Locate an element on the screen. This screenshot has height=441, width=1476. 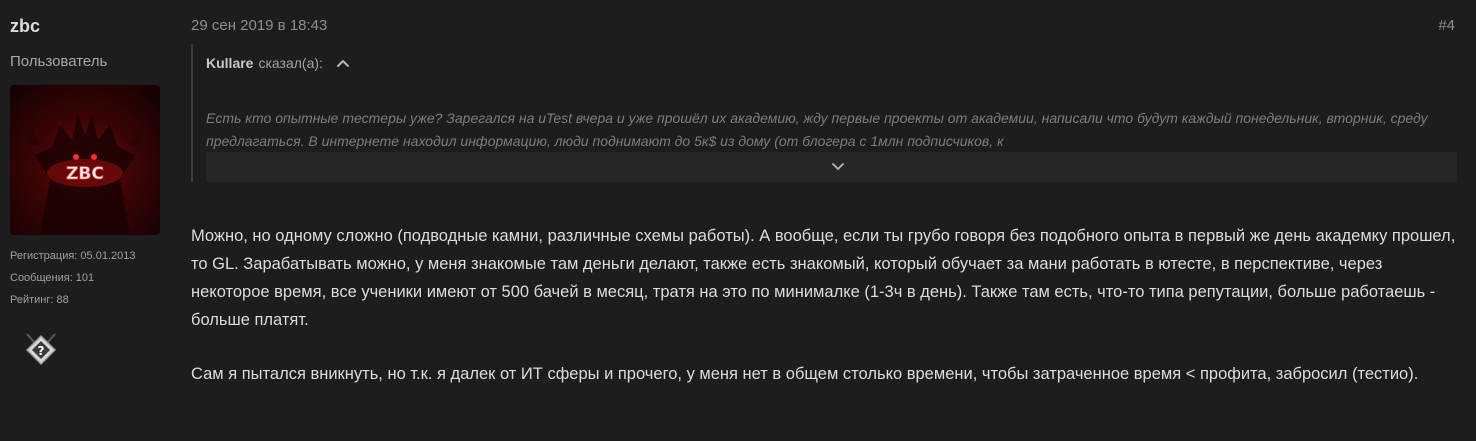
user-title: Пользователь is located at coordinates (59, 61).